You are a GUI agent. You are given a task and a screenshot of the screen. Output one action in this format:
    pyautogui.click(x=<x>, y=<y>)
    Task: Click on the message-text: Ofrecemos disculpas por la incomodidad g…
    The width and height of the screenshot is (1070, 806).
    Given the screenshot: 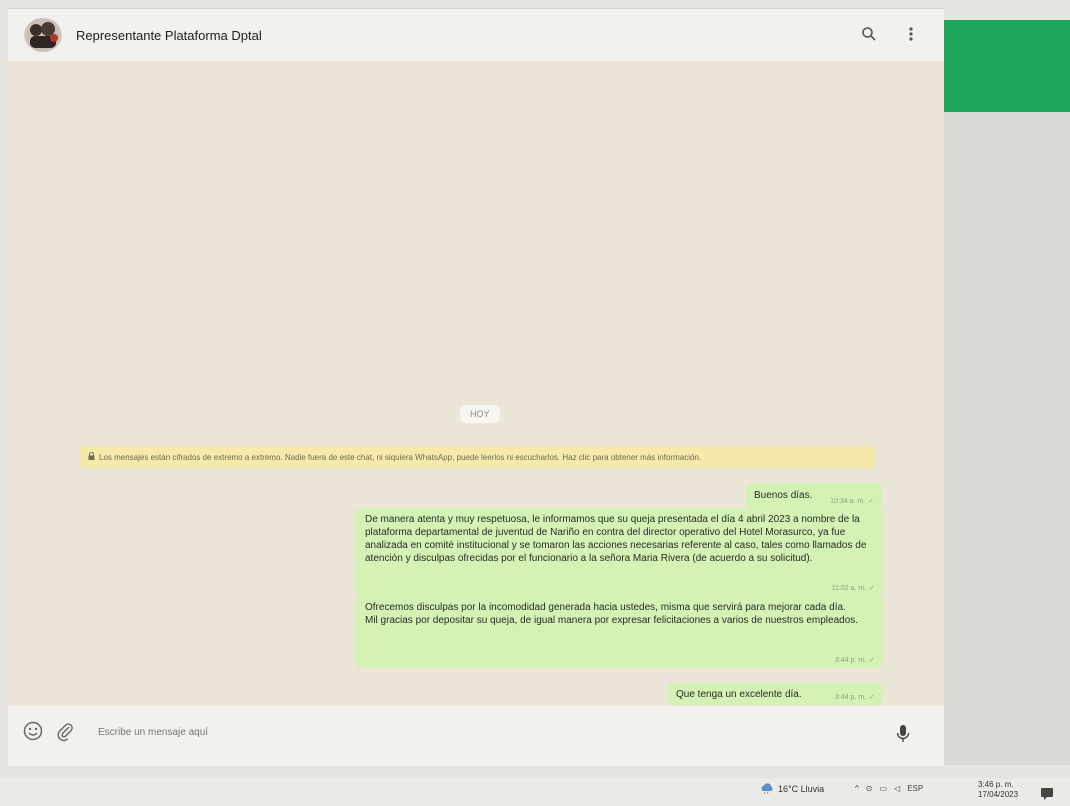 What is the action you would take?
    pyautogui.click(x=612, y=614)
    